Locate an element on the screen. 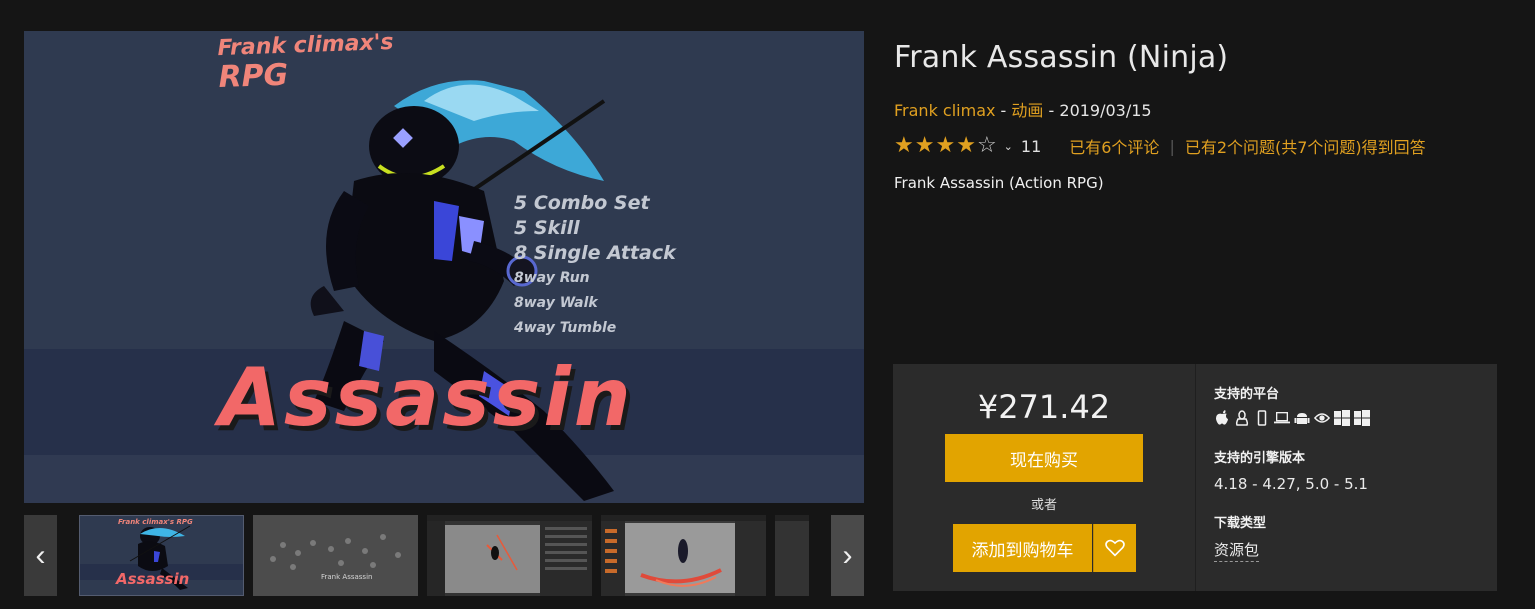  chevron-left-icon: ‹ is located at coordinates (40, 555).